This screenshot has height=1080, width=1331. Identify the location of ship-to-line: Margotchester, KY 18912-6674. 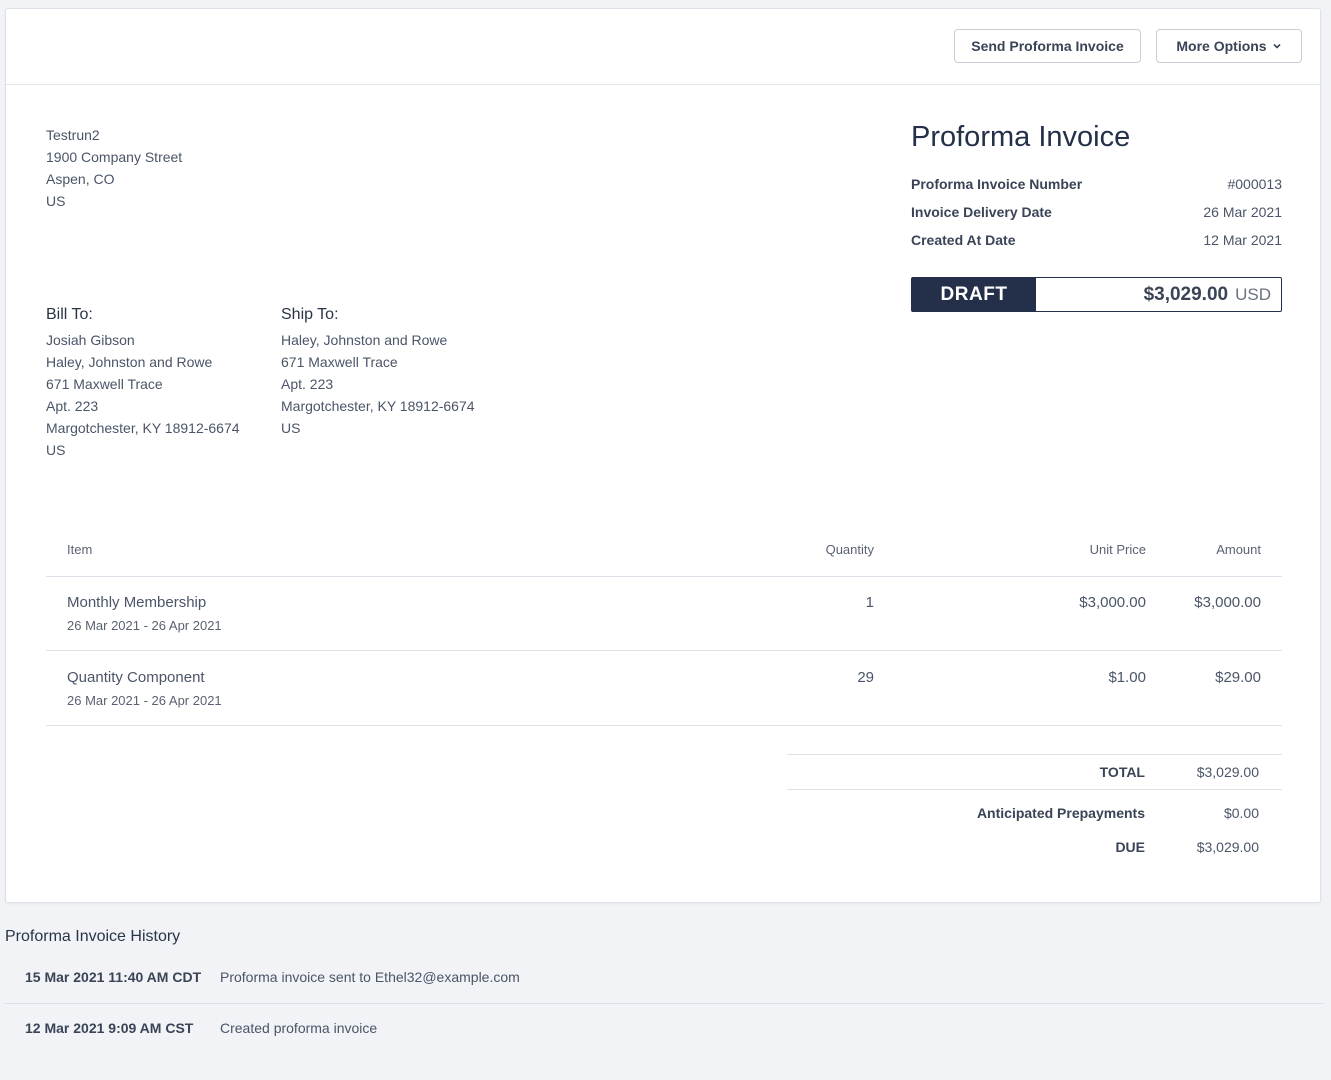
(378, 406).